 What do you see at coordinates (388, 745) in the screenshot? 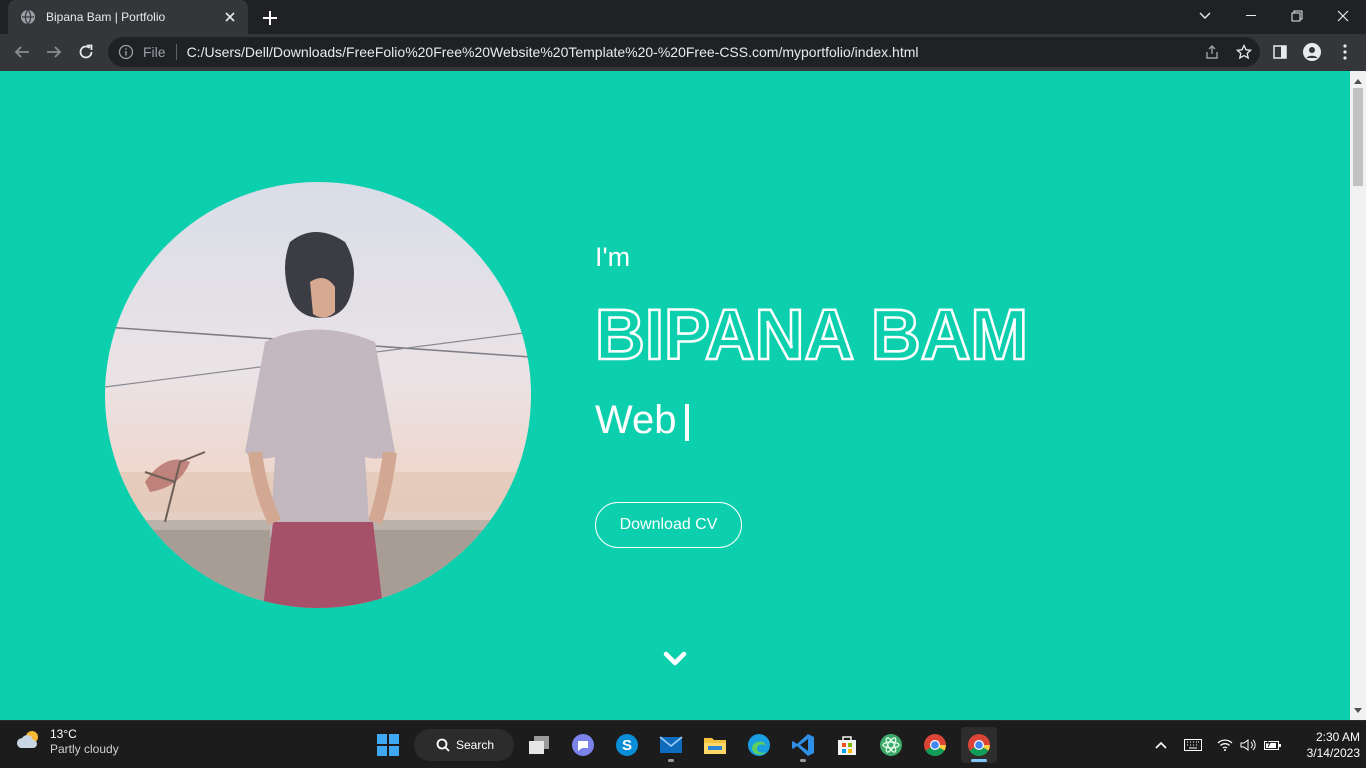
I see `start-icon` at bounding box center [388, 745].